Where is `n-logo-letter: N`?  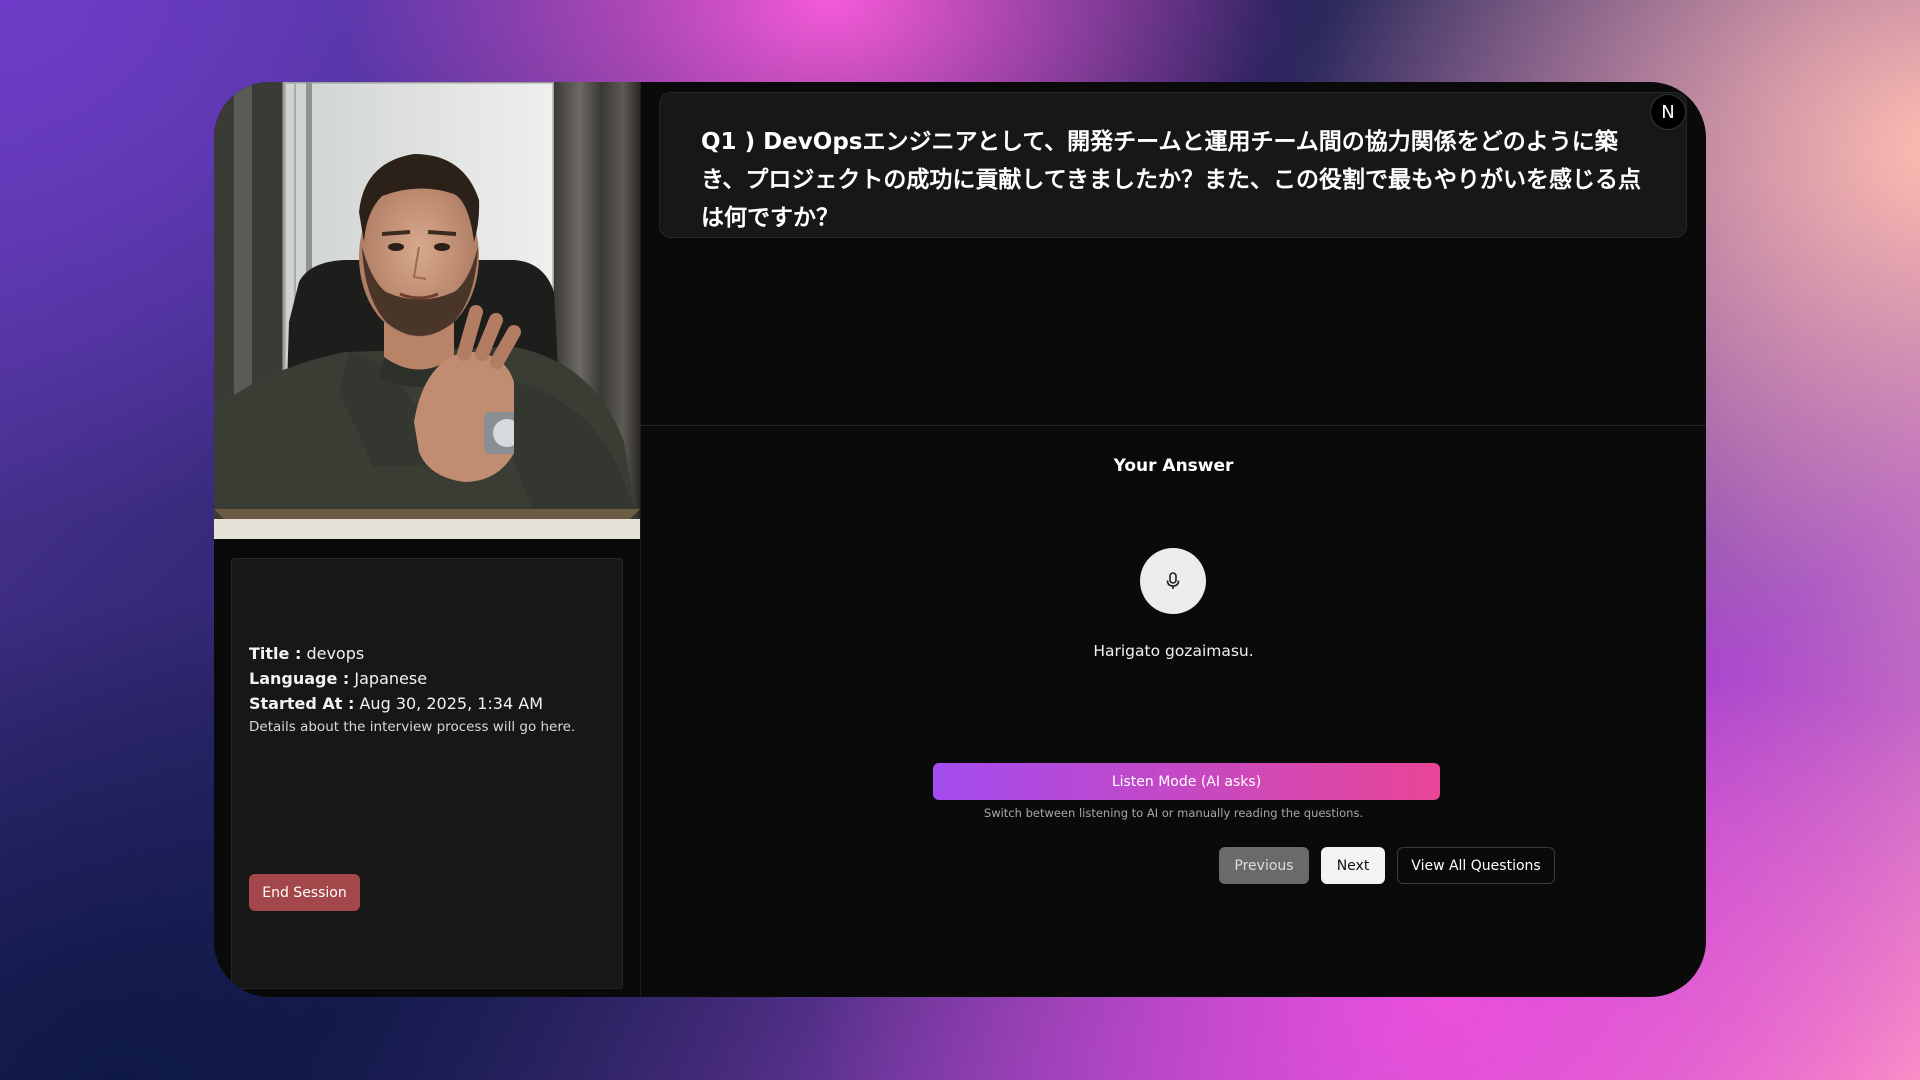
n-logo-letter: N is located at coordinates (1668, 112).